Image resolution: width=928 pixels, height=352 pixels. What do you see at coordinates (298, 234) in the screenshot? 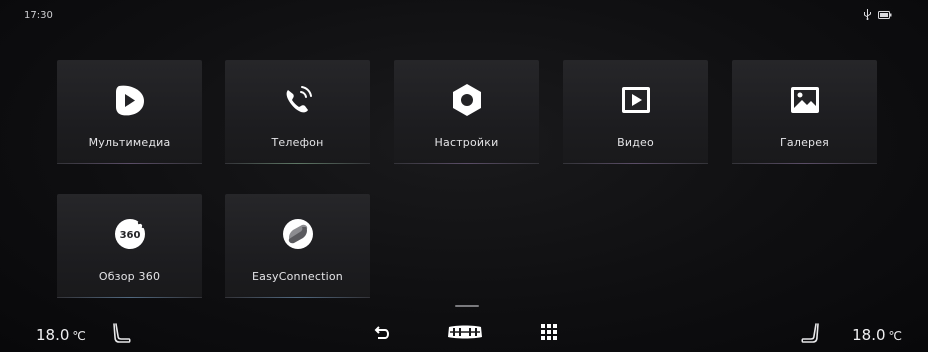
I see `easyconnection-icon` at bounding box center [298, 234].